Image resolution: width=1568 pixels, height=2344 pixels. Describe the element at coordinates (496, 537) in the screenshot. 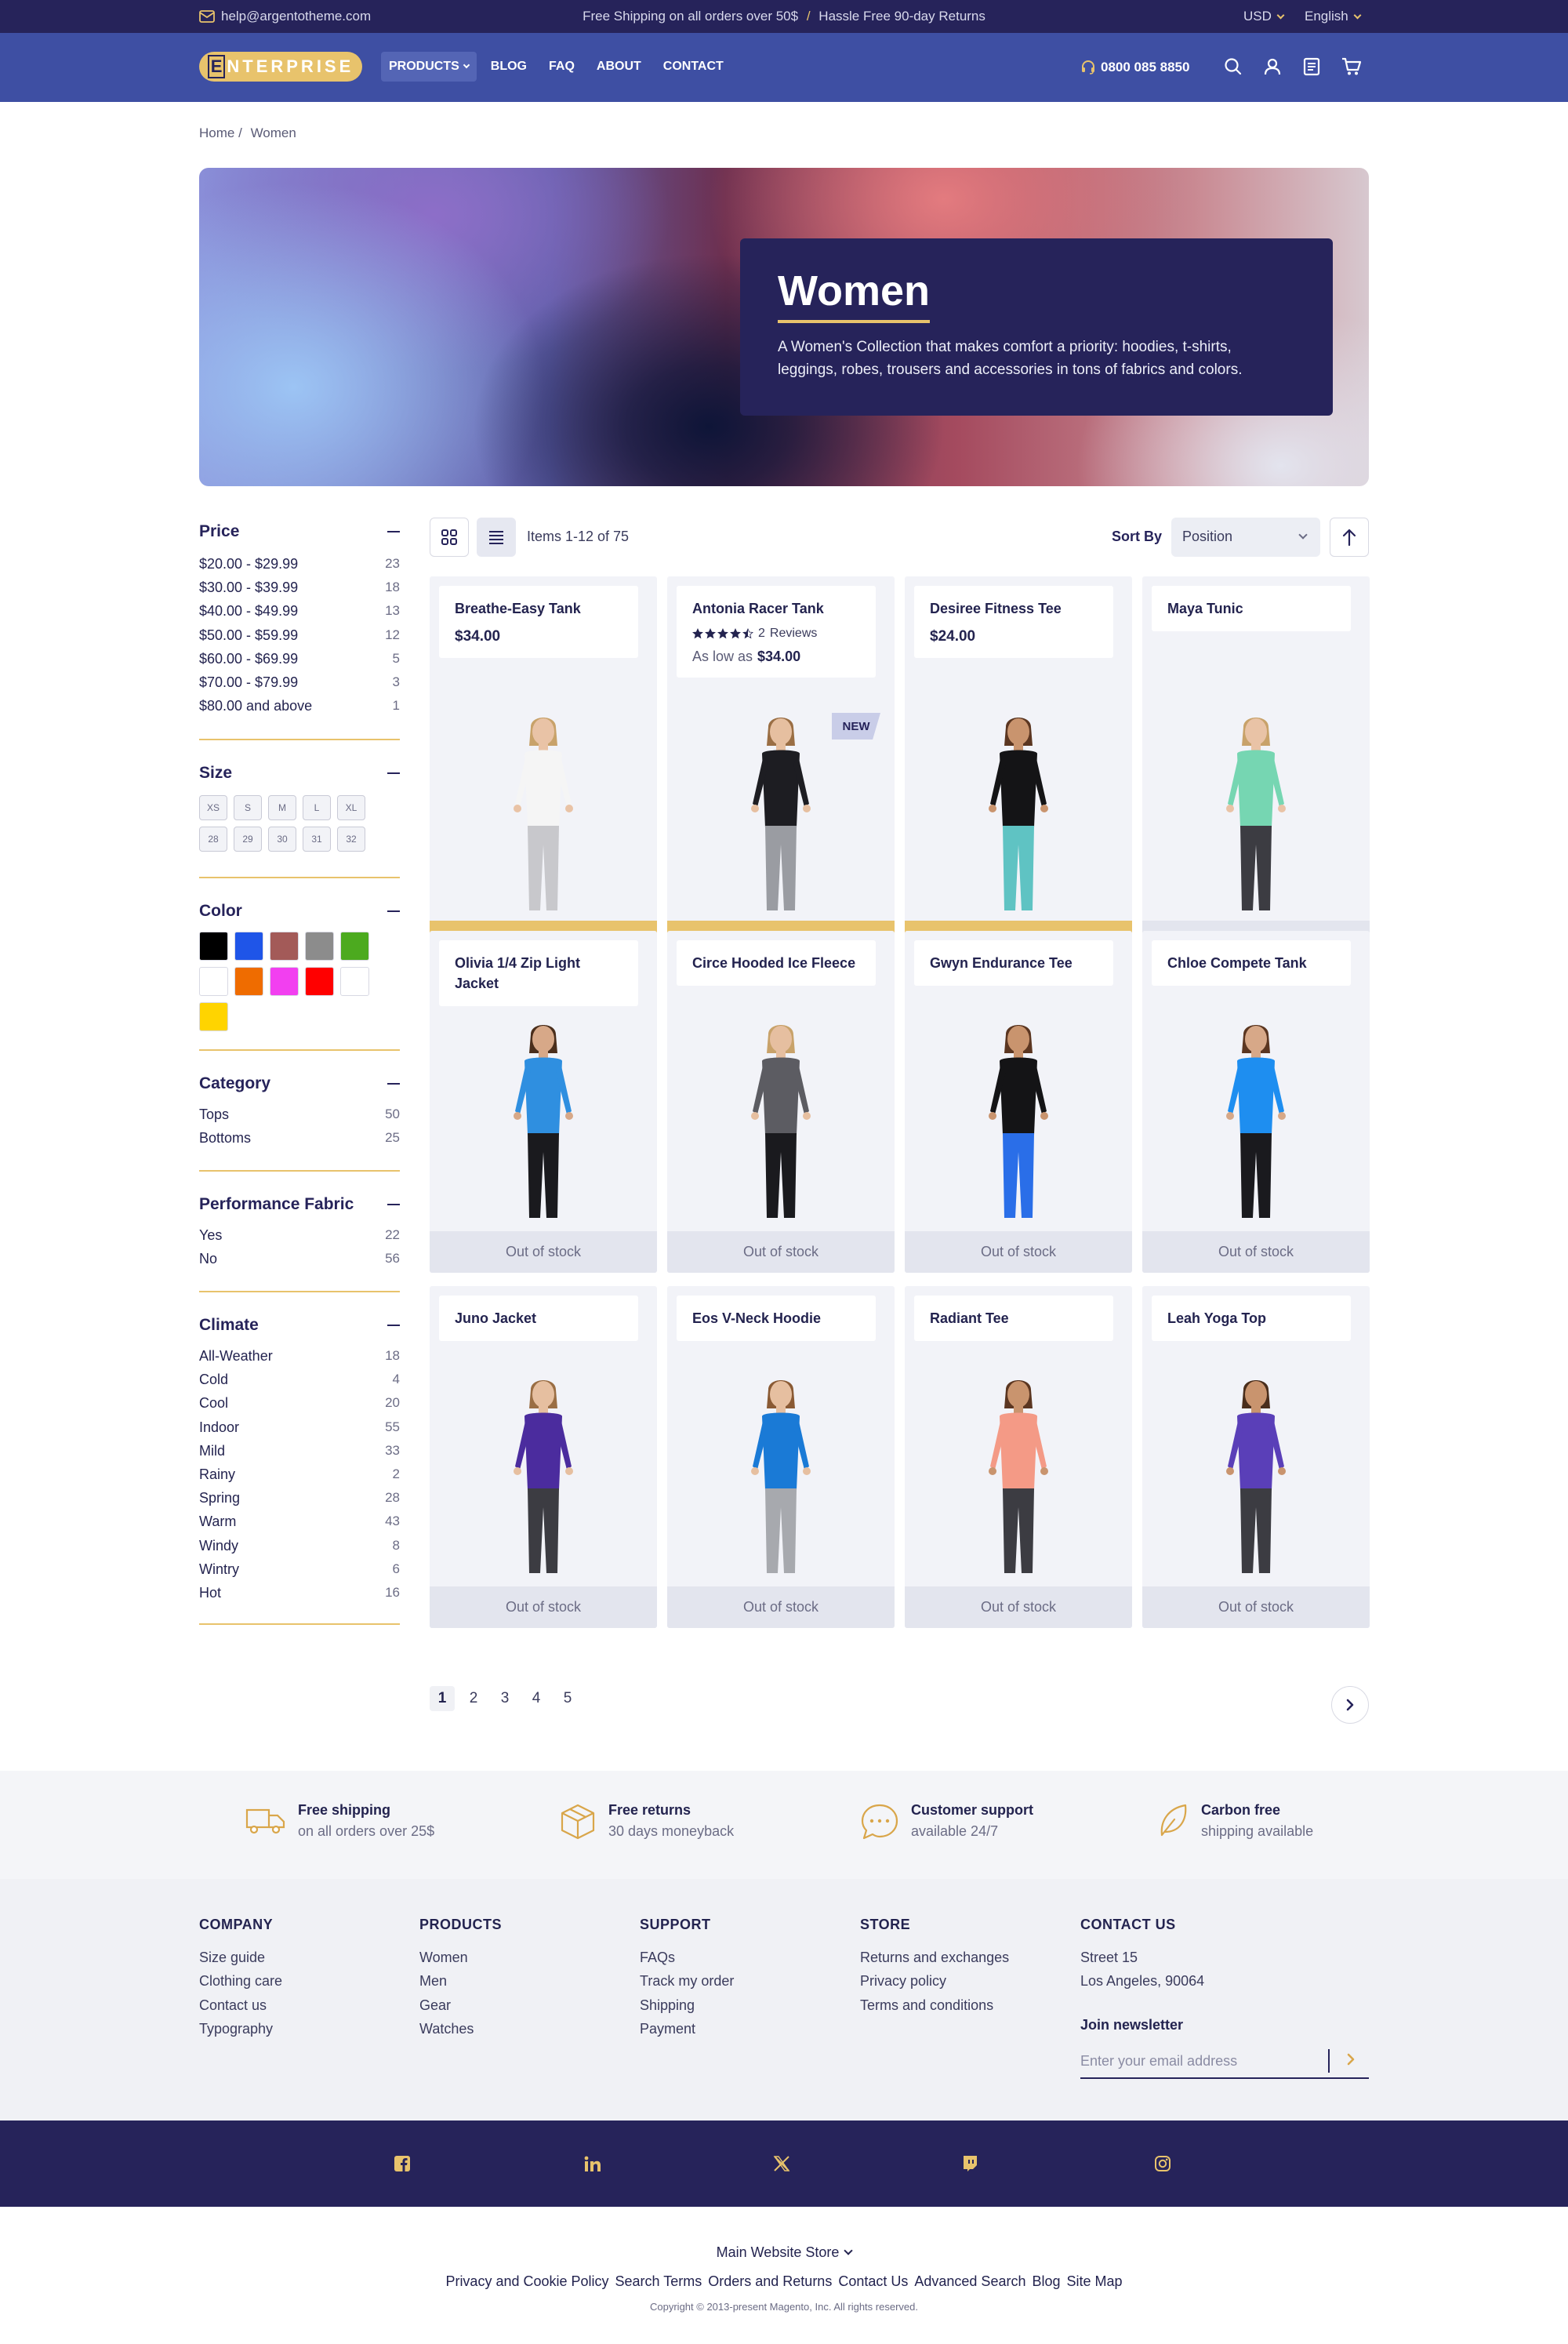

I see `list-view-button` at that location.